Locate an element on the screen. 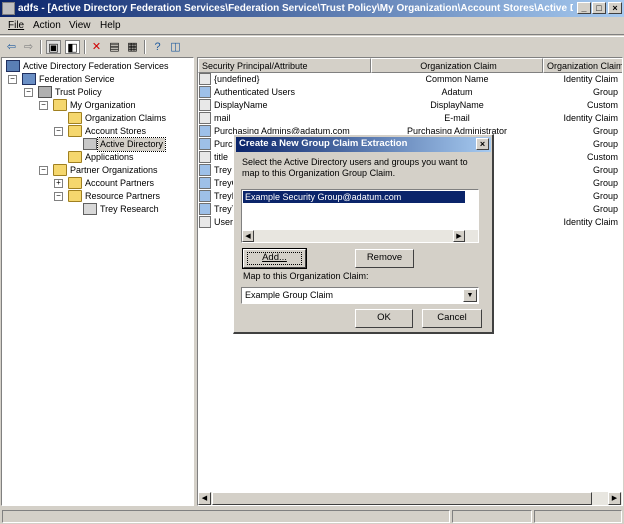  tree-item-my-organization: − My Organization is located at coordinates (114, 105).